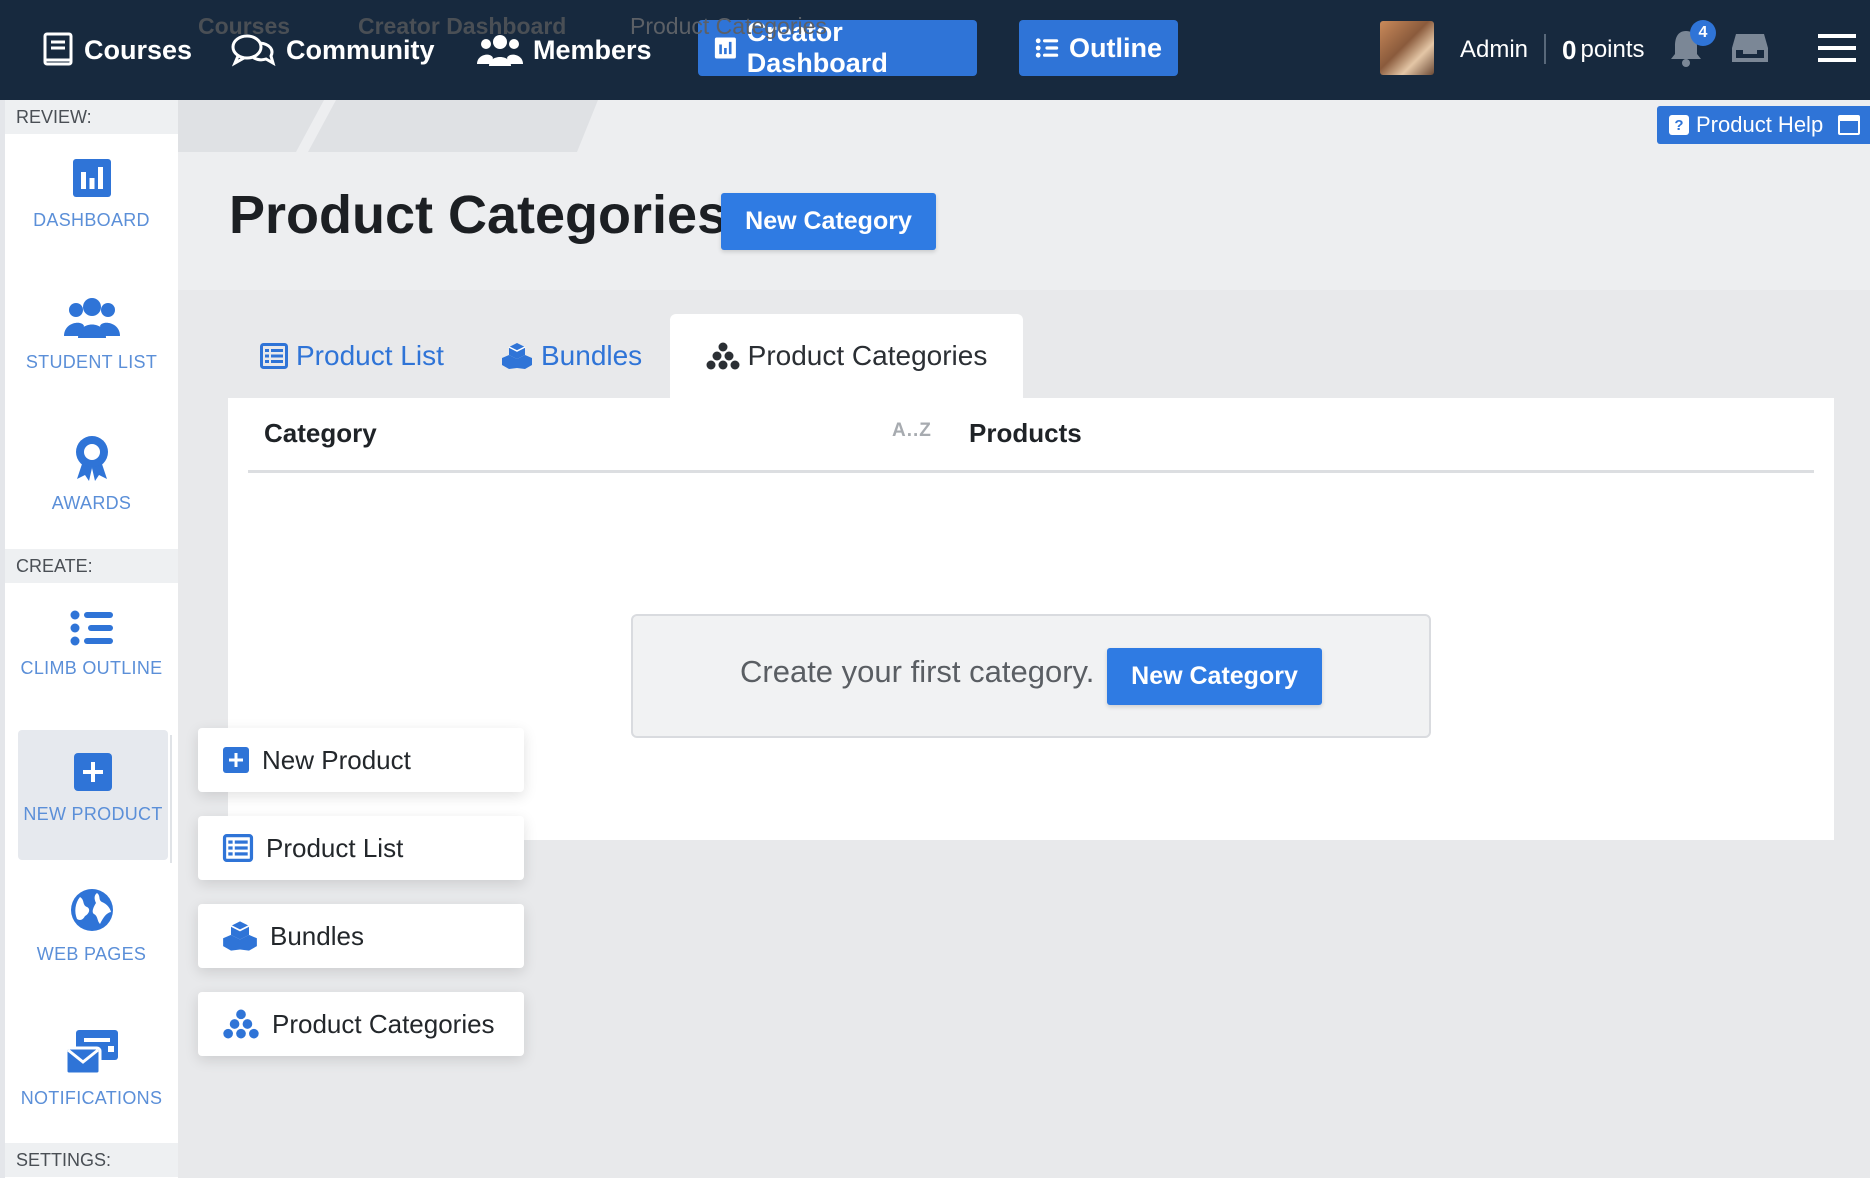 This screenshot has height=1178, width=1870. Describe the element at coordinates (1115, 47) in the screenshot. I see `outline-label: Outline` at that location.